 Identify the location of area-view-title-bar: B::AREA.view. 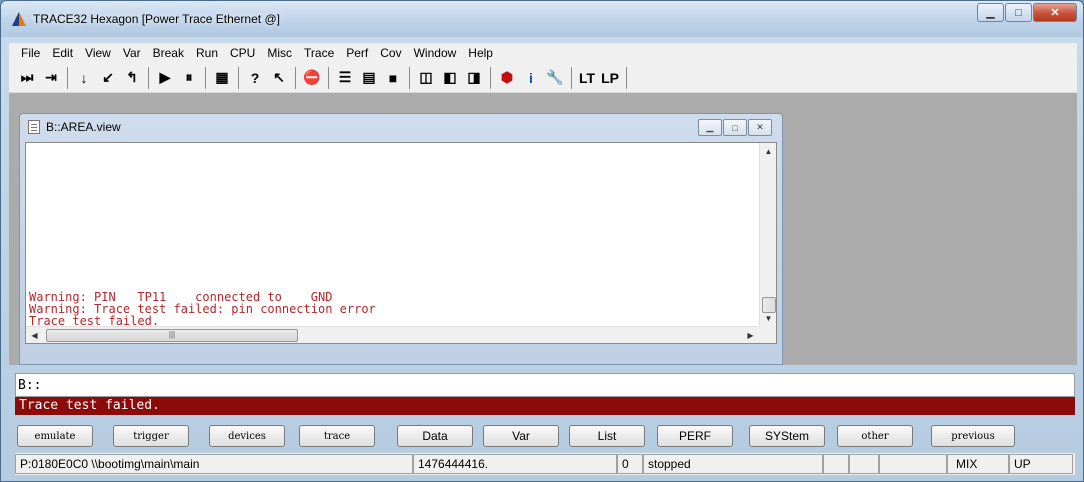
(74, 127).